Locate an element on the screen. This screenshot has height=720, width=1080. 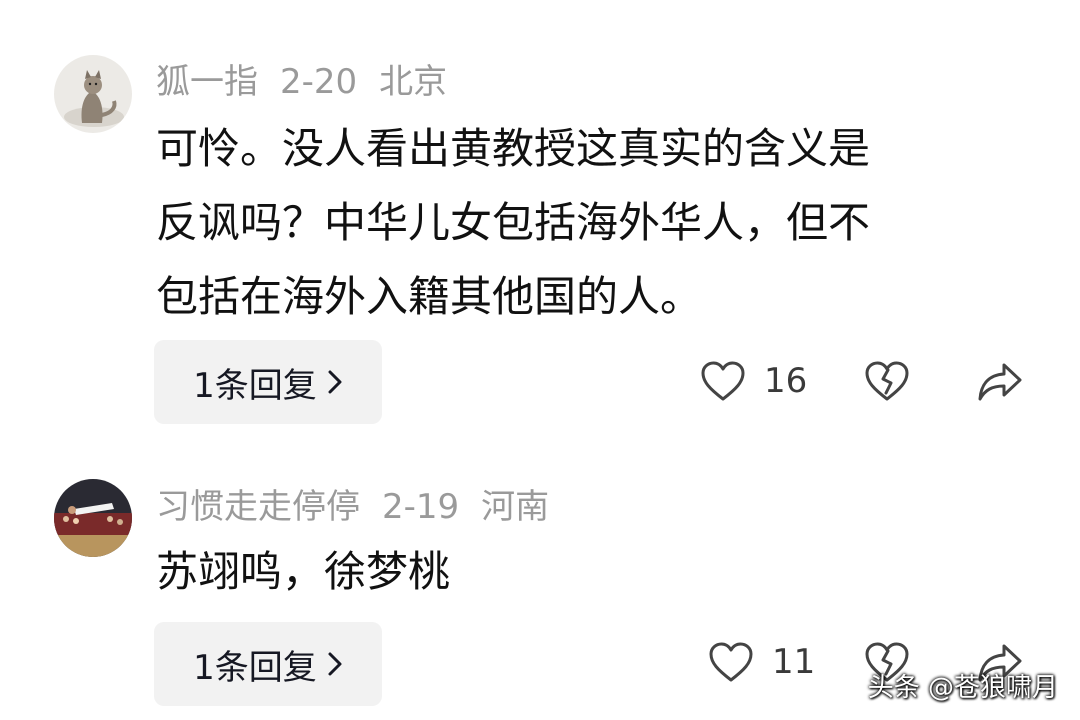
like-button: 16 is located at coordinates (753, 381).